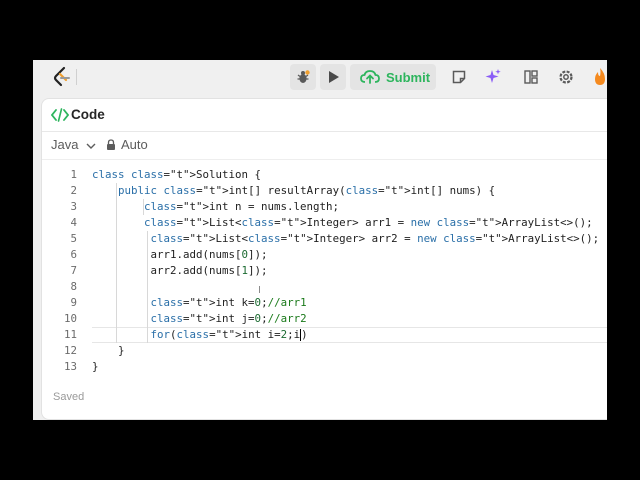 The height and width of the screenshot is (480, 640). Describe the element at coordinates (259, 290) in the screenshot. I see `text-cursor-icon: I` at that location.